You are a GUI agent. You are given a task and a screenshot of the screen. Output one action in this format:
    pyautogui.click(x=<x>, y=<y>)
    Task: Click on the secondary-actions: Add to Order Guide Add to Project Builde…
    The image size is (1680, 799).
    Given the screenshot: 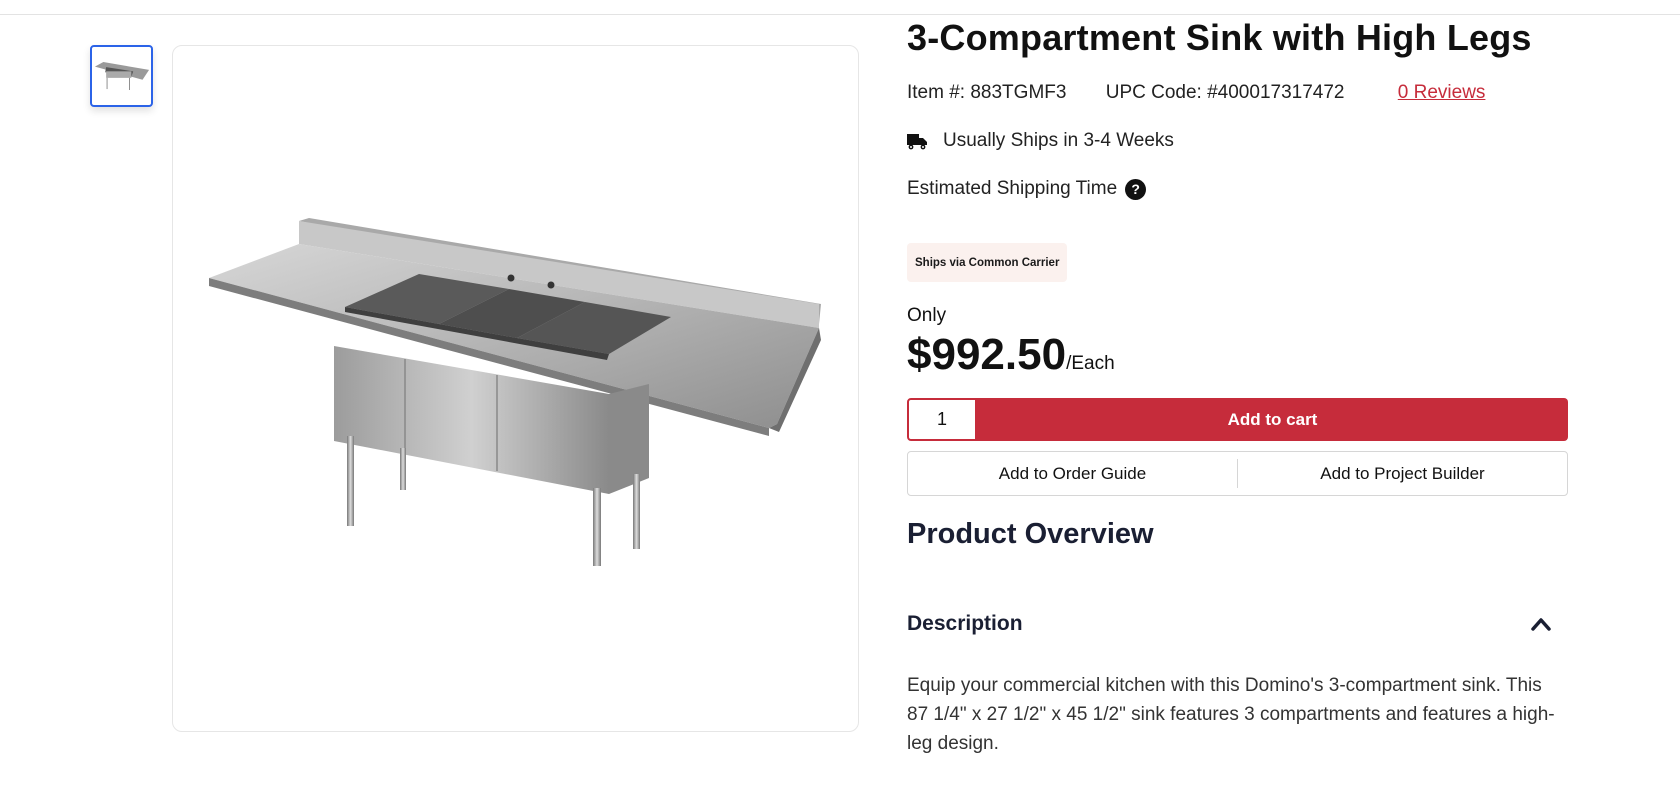 What is the action you would take?
    pyautogui.click(x=1237, y=473)
    